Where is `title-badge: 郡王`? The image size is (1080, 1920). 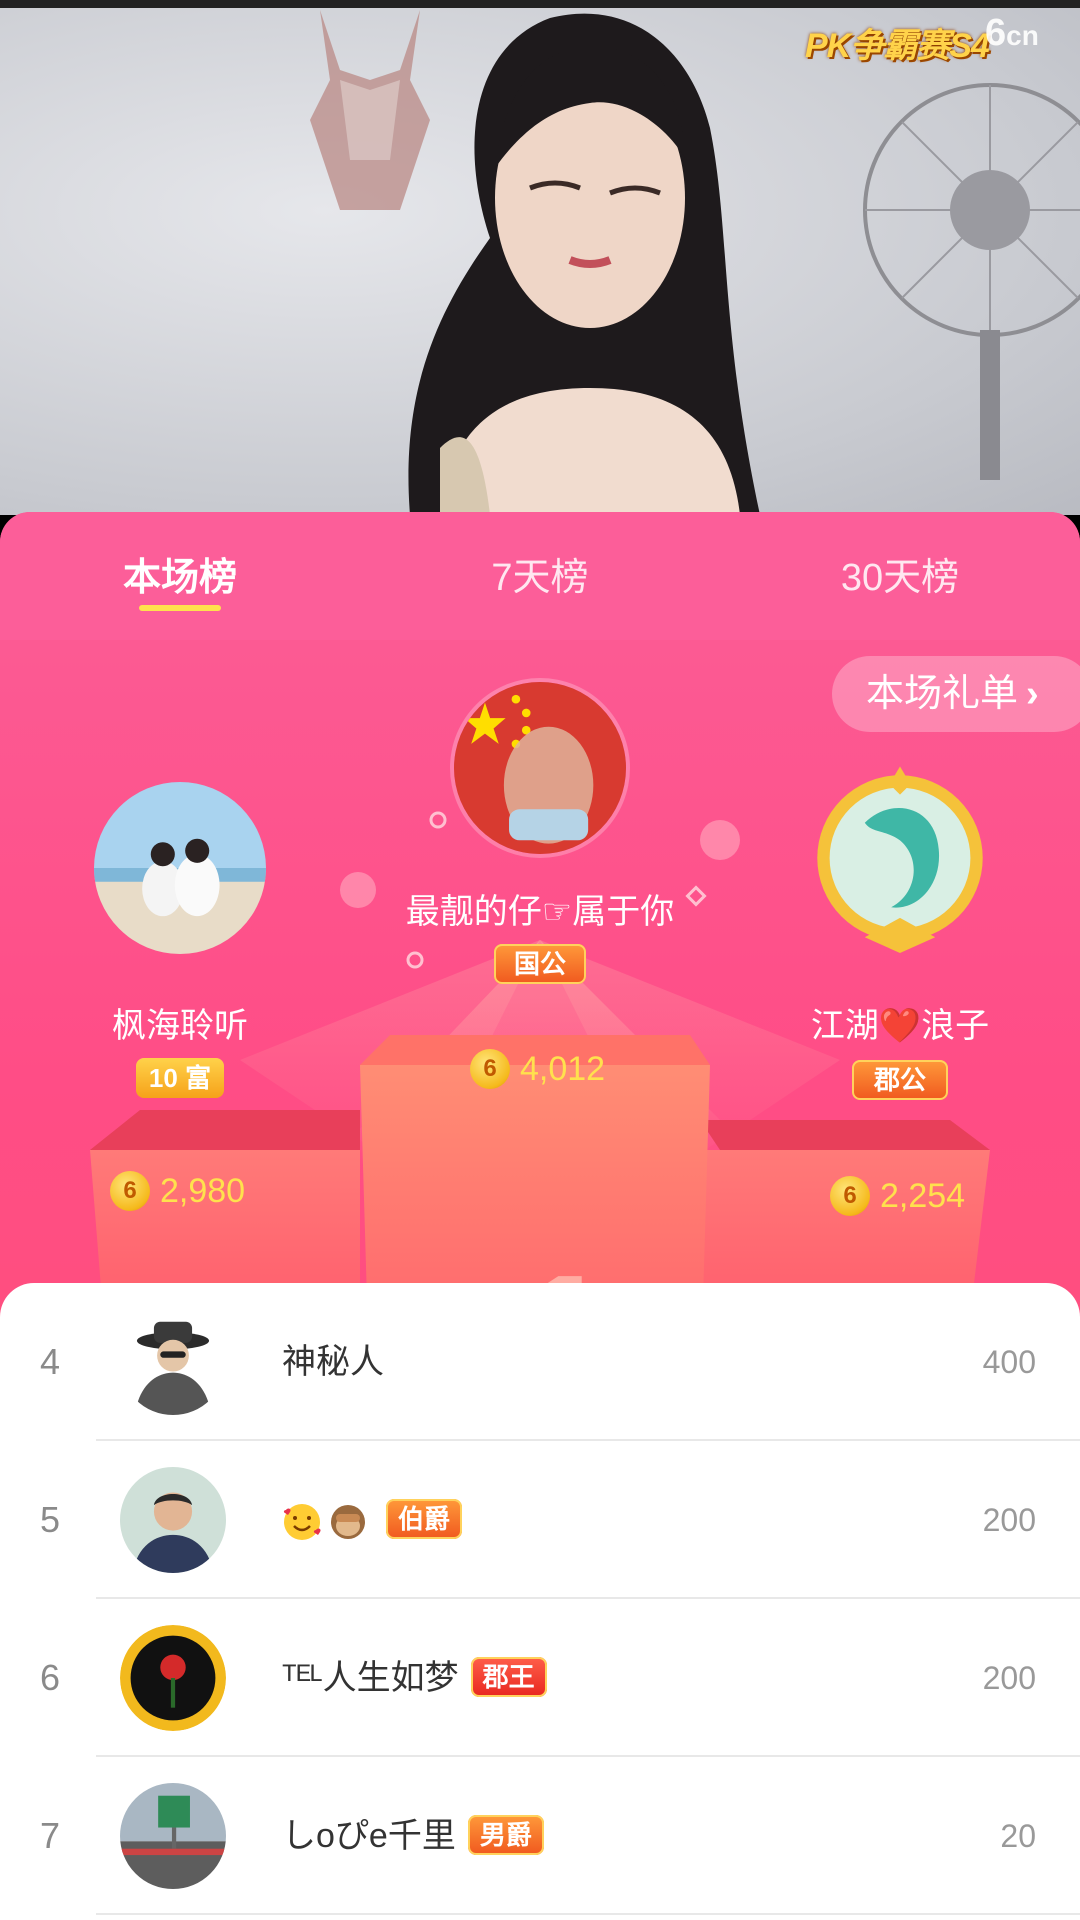 title-badge: 郡王 is located at coordinates (508, 1677).